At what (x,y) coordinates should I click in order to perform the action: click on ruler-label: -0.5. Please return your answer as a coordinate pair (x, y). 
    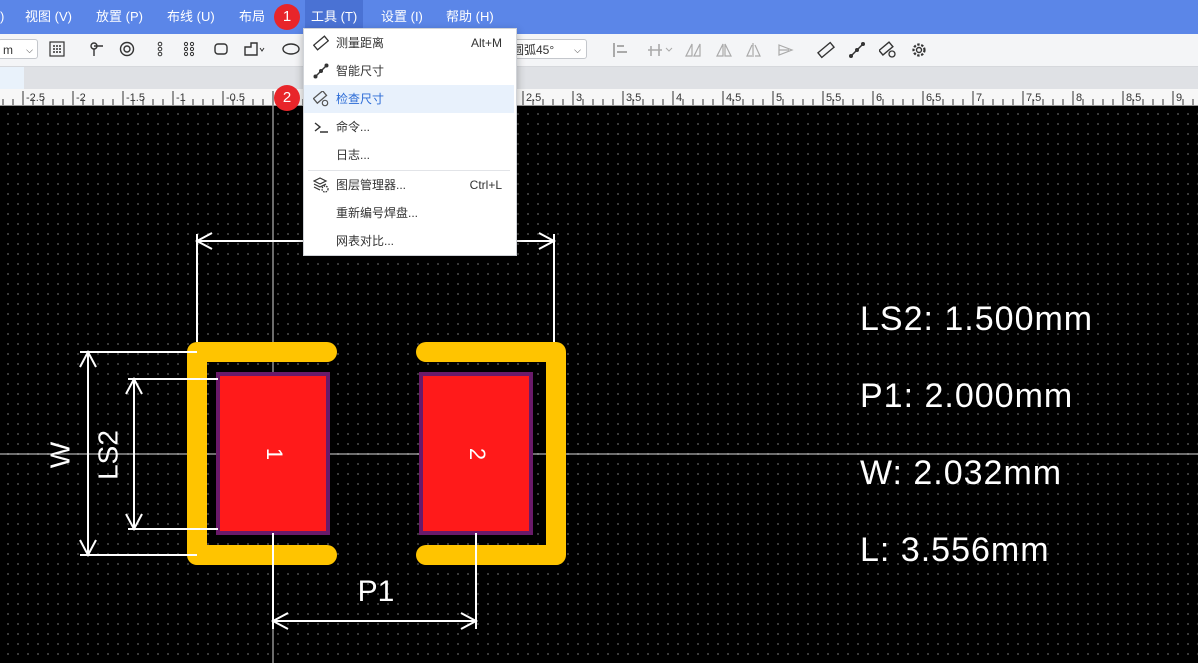
    Looking at the image, I should click on (235, 98).